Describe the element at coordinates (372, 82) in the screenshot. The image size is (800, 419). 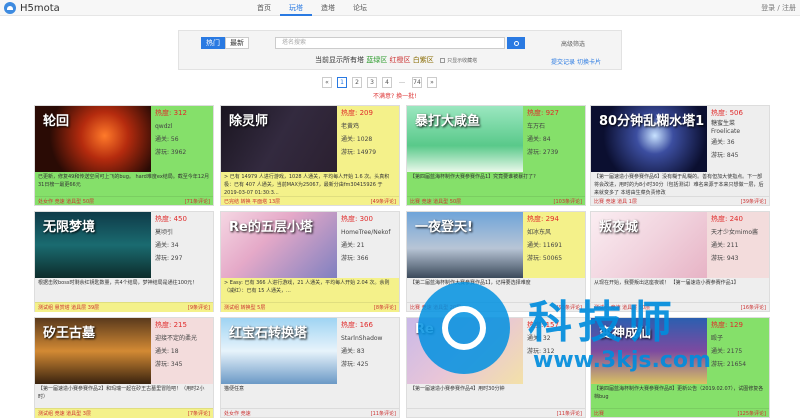
I see `page-3-button: 3` at that location.